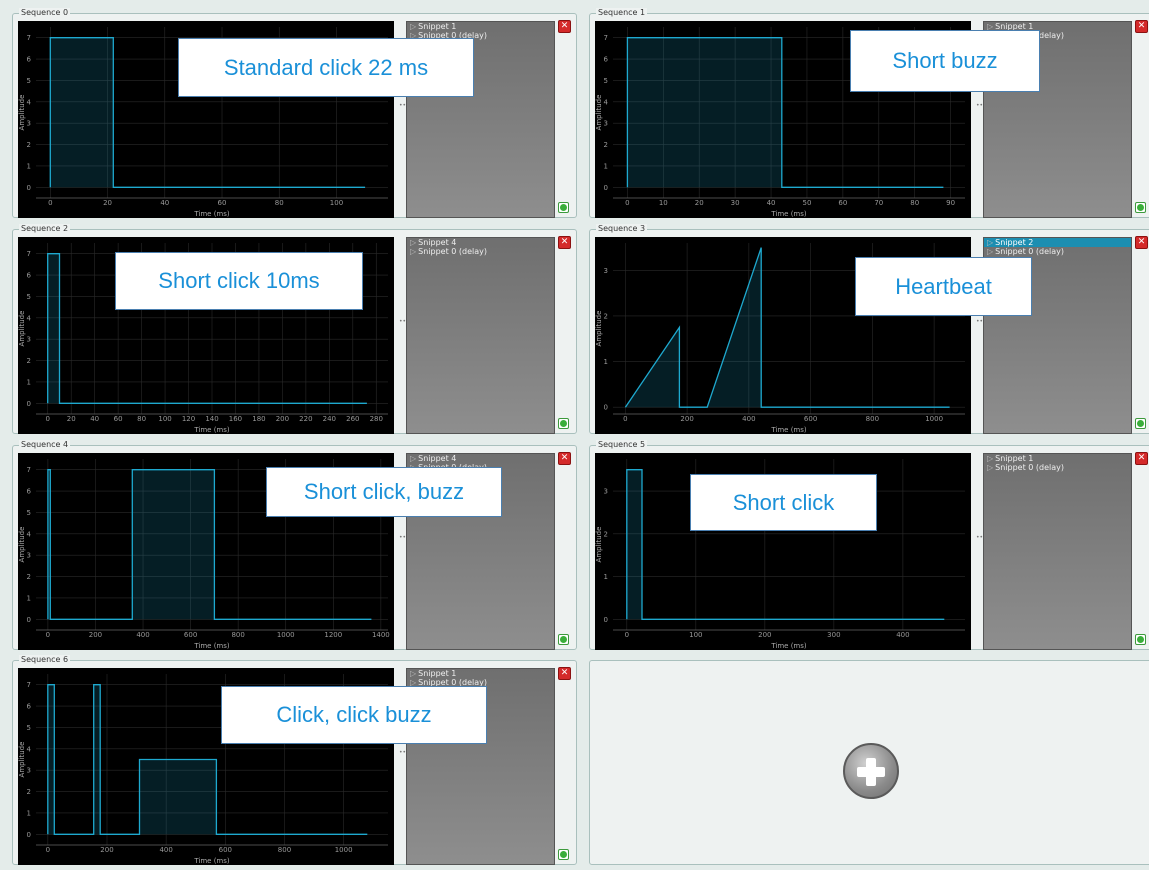 The width and height of the screenshot is (1149, 870). Describe the element at coordinates (480, 335) in the screenshot. I see `snippet-list: ▷Snippet 4▷Snippet 0 (delay)` at that location.